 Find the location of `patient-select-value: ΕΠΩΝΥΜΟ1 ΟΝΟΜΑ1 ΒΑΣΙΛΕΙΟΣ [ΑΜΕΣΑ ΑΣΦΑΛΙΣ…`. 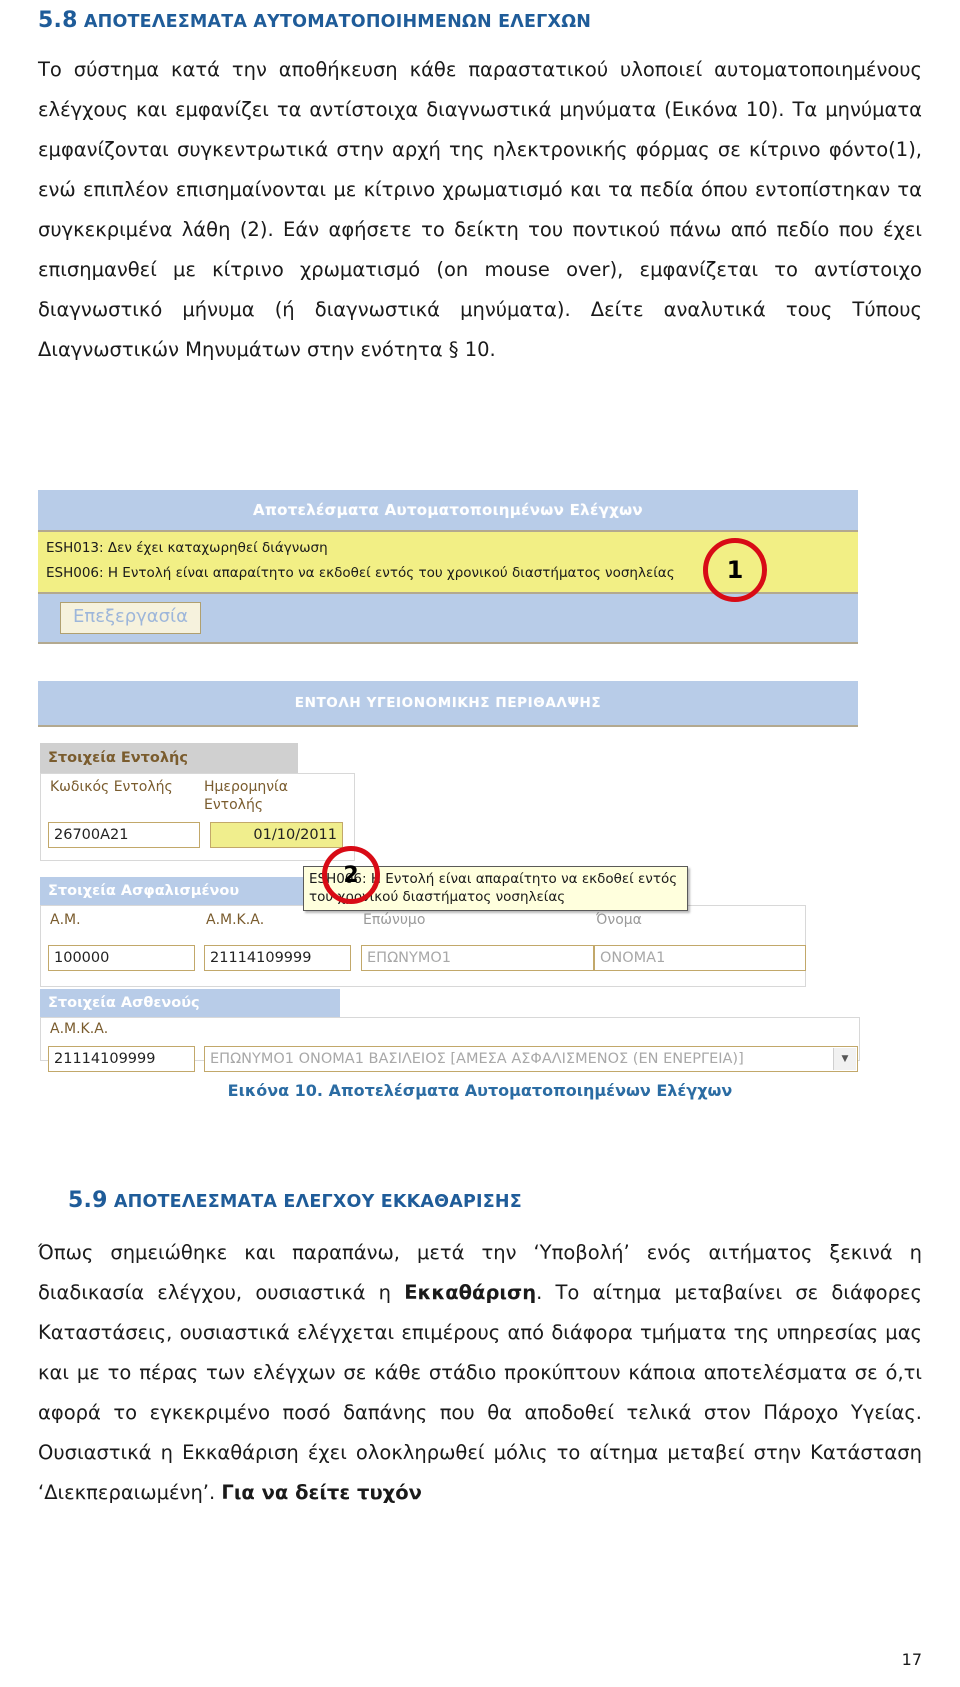

patient-select-value: ΕΠΩΝΥΜΟ1 ΟΝΟΜΑ1 ΒΑΣΙΛΕΙΟΣ [ΑΜΕΣΑ ΑΣΦΑΛΙΣ… is located at coordinates (477, 1059).